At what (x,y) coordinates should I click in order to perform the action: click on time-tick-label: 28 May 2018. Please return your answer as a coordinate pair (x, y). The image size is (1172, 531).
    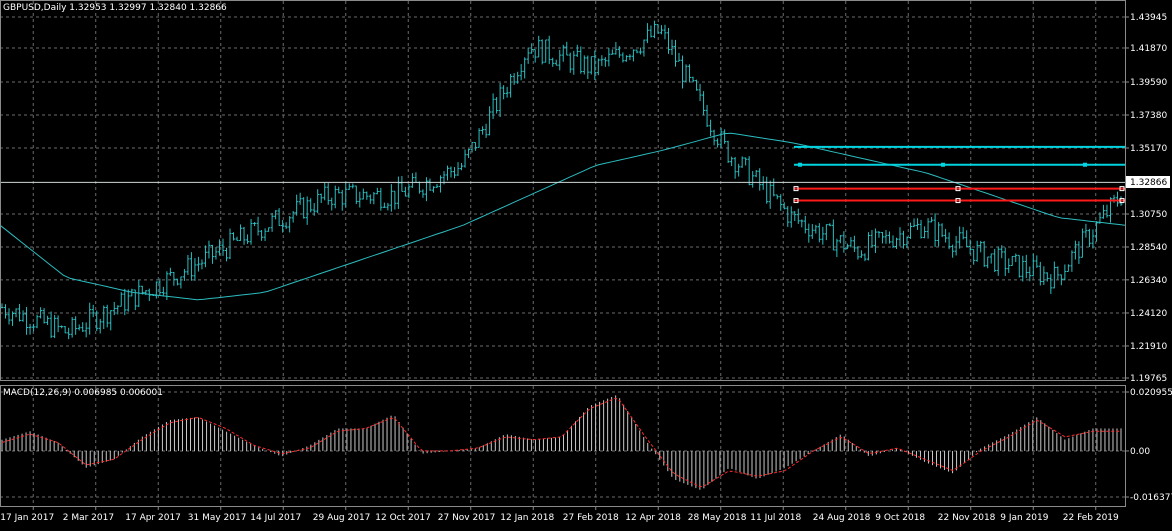
    Looking at the image, I should click on (717, 518).